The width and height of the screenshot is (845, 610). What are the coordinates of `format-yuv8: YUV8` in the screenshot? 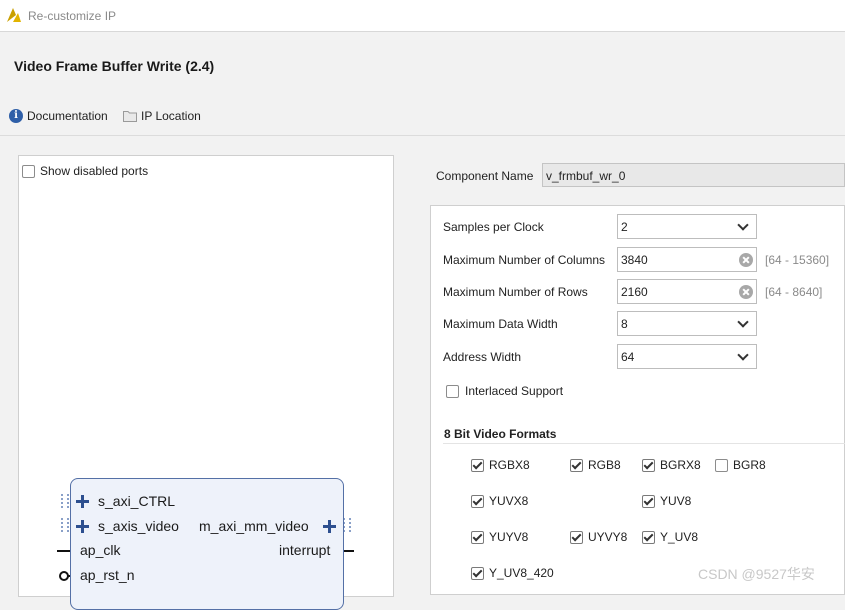 It's located at (666, 501).